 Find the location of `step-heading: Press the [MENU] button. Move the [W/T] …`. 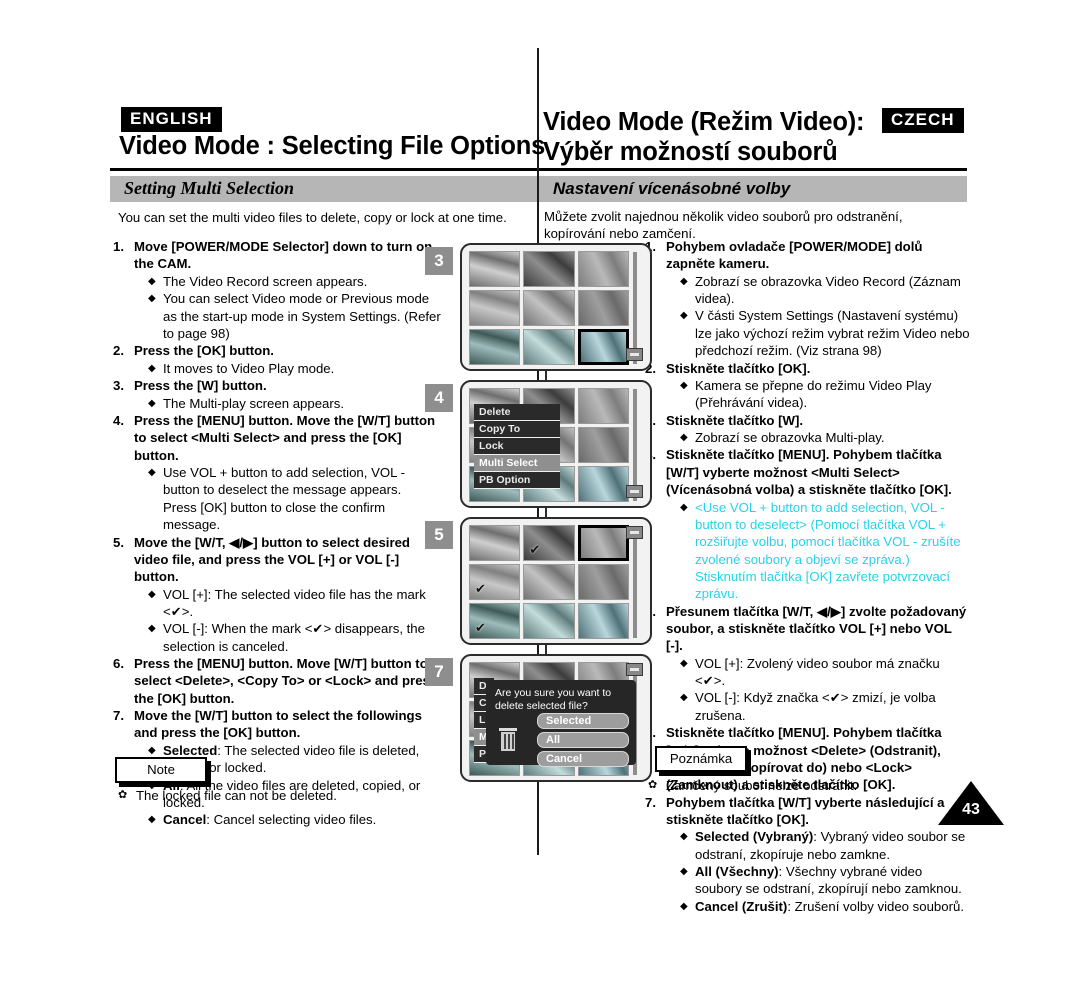

step-heading: Press the [MENU] button. Move the [W/T] … is located at coordinates (285, 438).